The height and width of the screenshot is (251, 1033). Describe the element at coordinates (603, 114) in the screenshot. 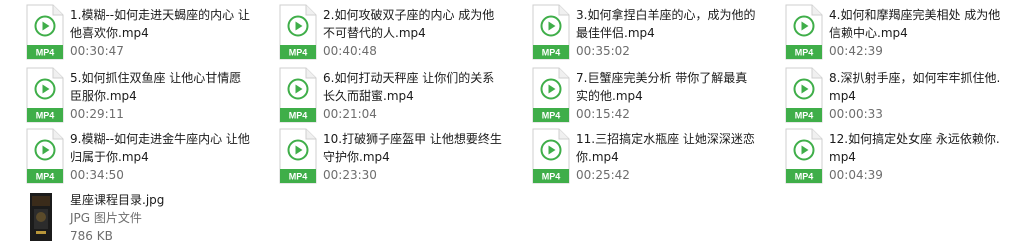

I see `file-duration: 00:15:42` at that location.